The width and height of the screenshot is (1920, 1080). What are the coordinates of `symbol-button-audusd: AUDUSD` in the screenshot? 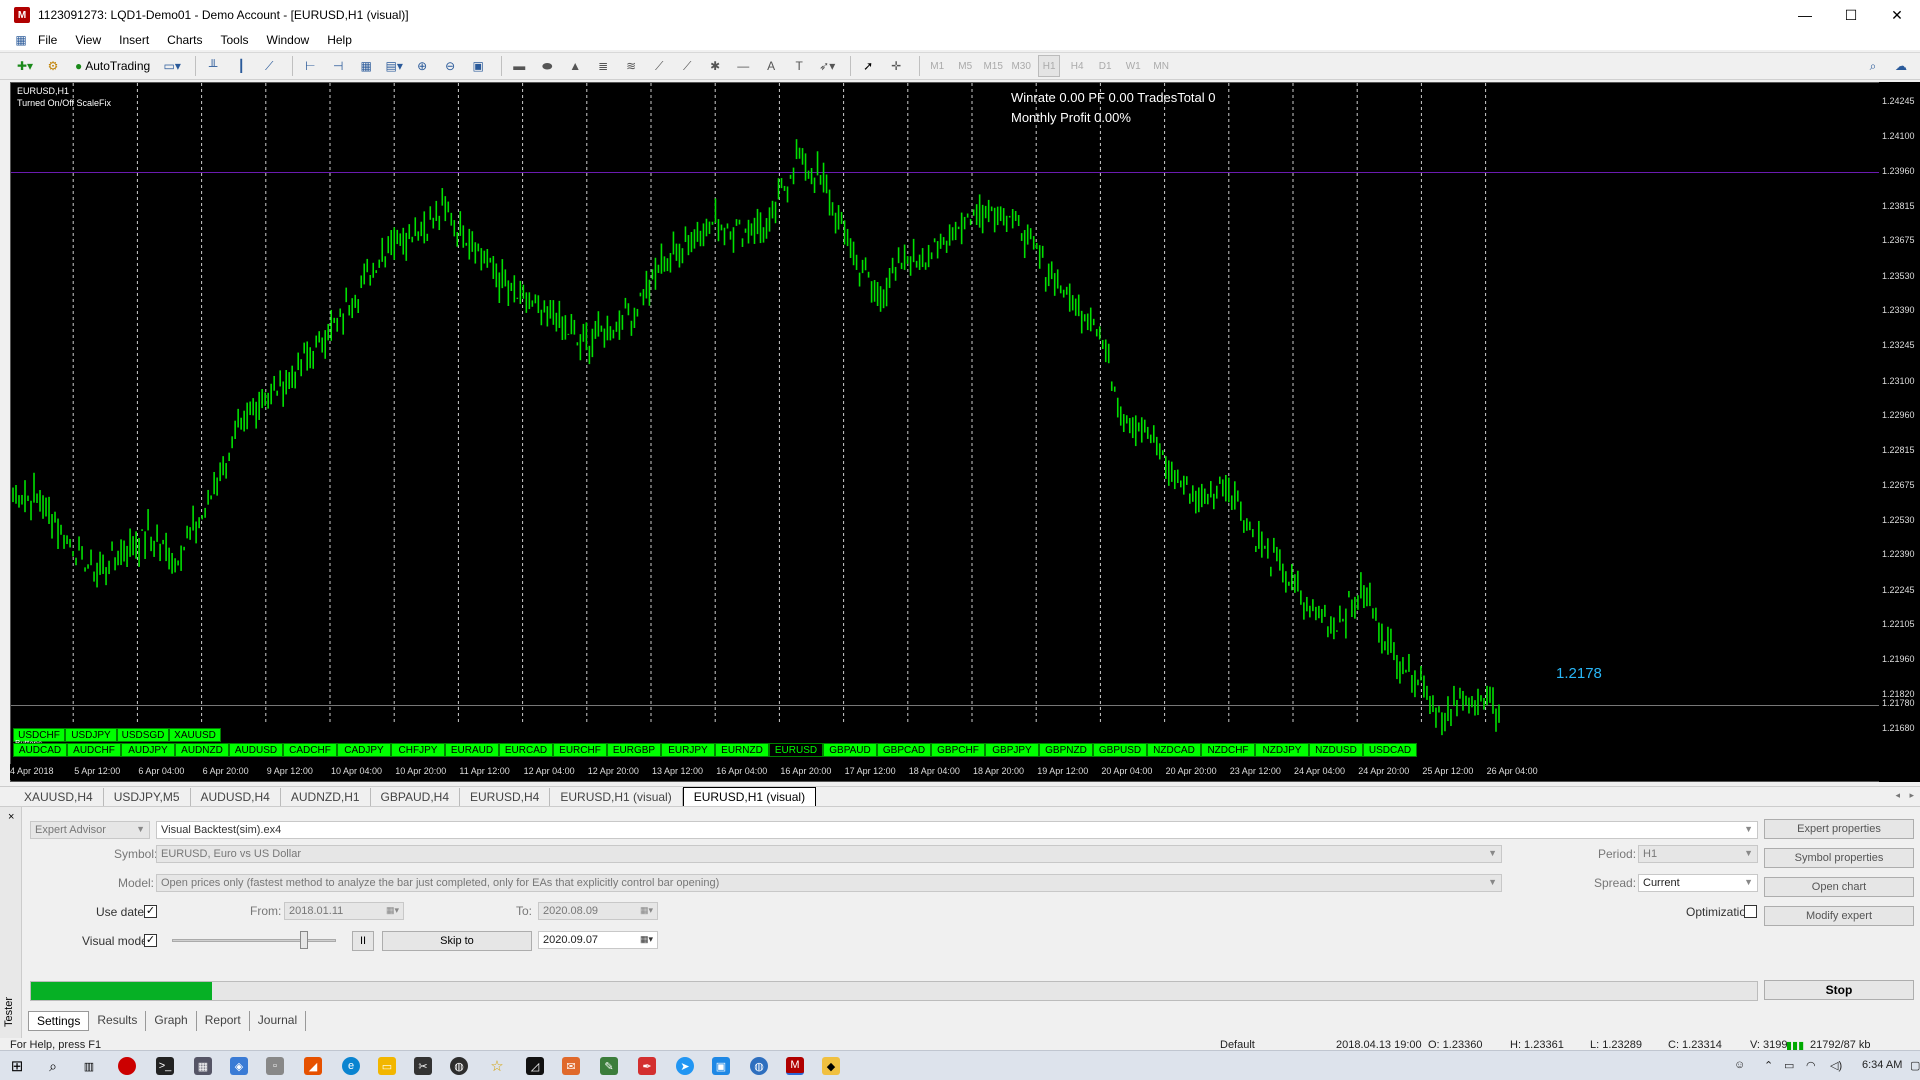 It's located at (256, 750).